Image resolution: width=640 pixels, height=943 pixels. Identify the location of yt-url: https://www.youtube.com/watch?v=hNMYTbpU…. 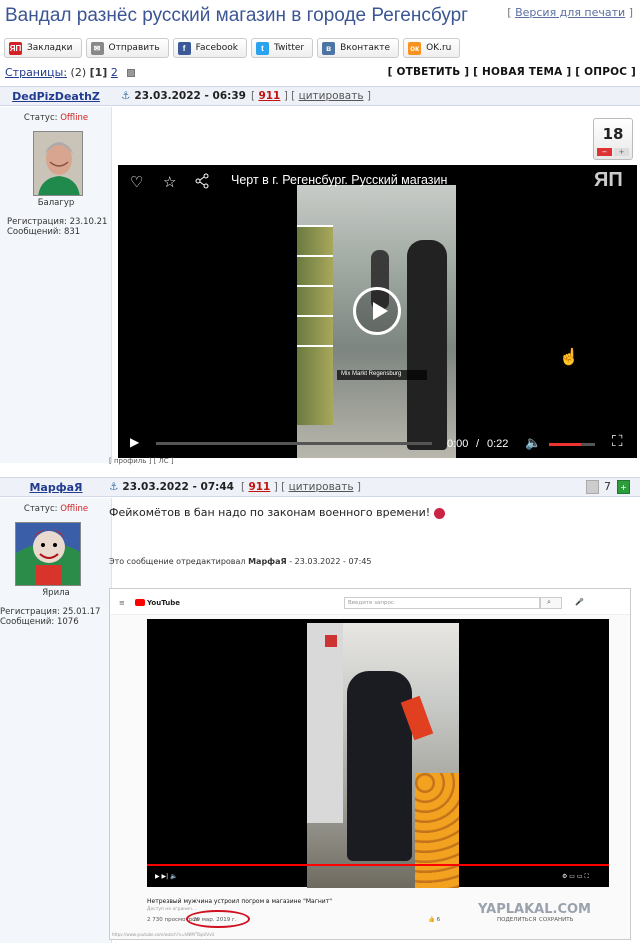
(163, 934).